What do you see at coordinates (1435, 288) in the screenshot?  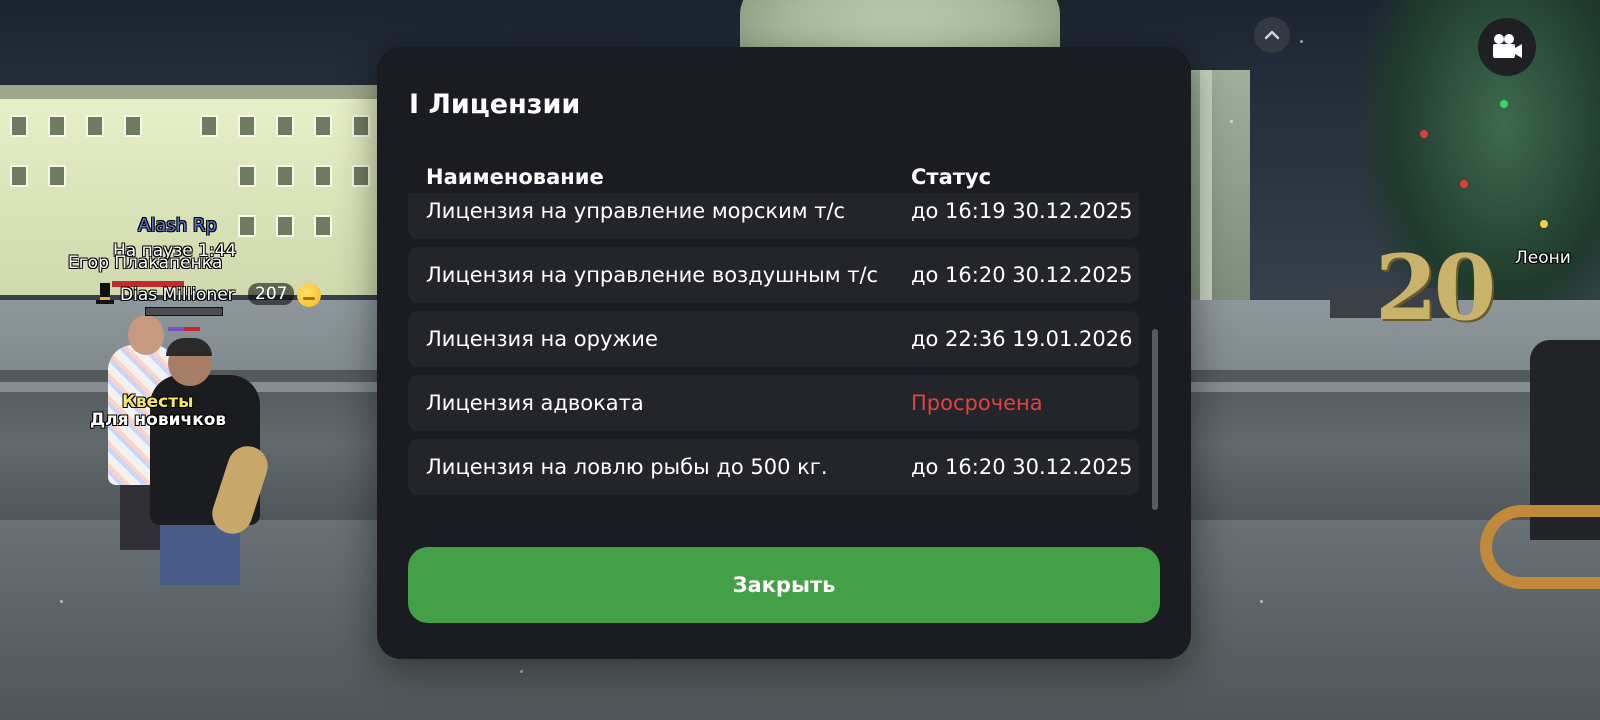 I see `new-year-sign: 20` at bounding box center [1435, 288].